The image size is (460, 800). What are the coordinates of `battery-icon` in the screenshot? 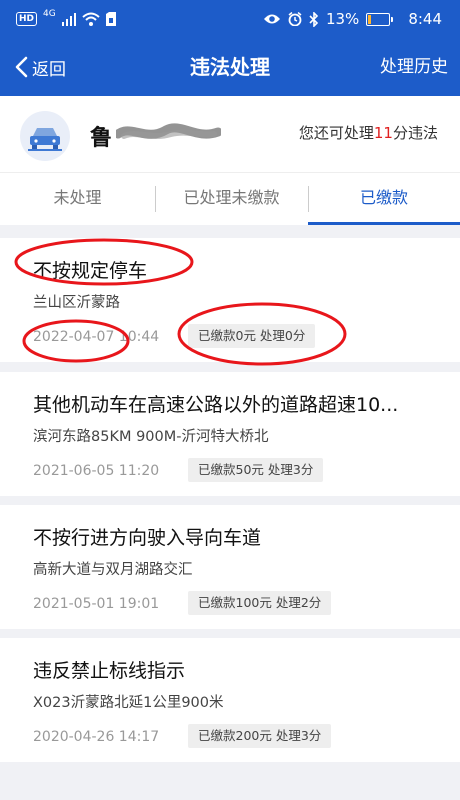 It's located at (380, 19).